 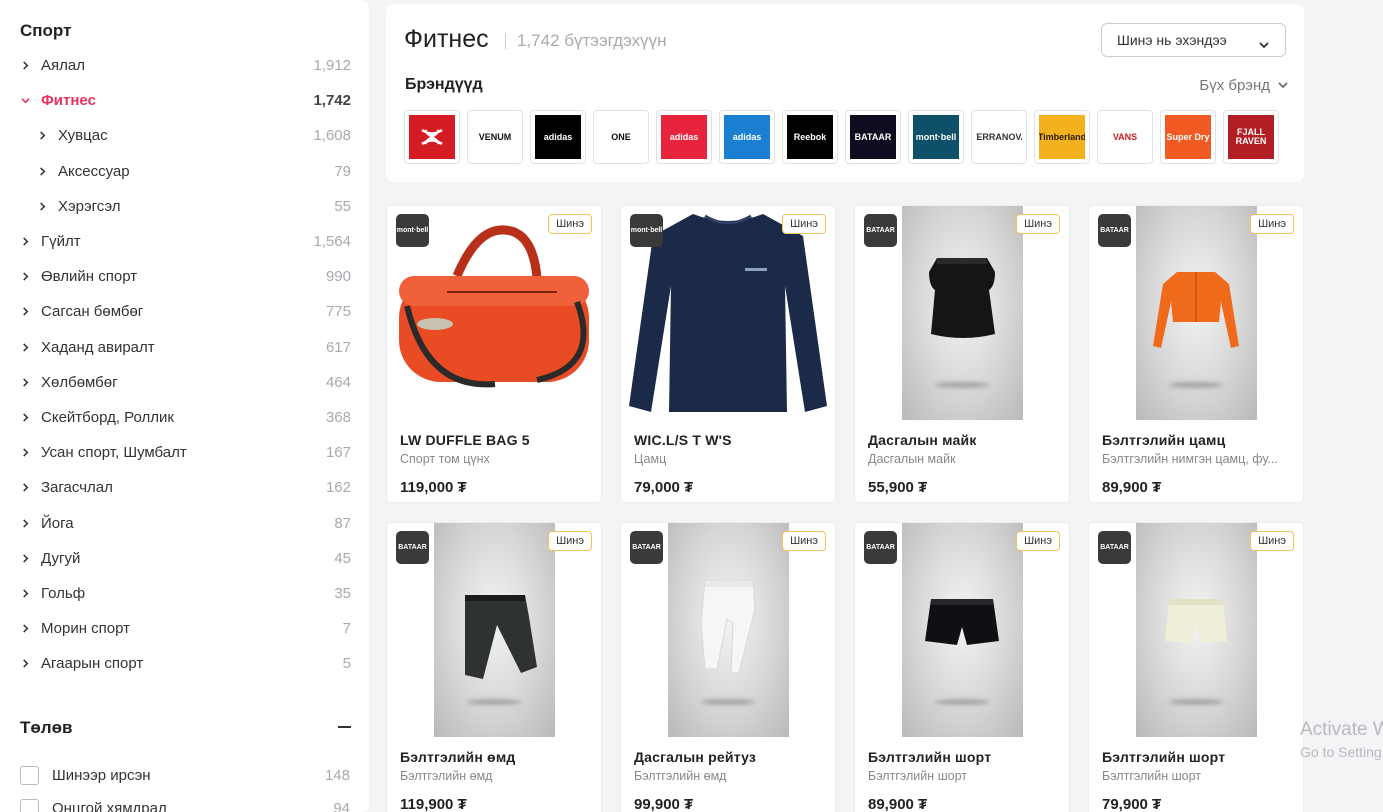 What do you see at coordinates (185, 804) in the screenshot?
I see `status-option-sale: Онцгой хямдрал 94` at bounding box center [185, 804].